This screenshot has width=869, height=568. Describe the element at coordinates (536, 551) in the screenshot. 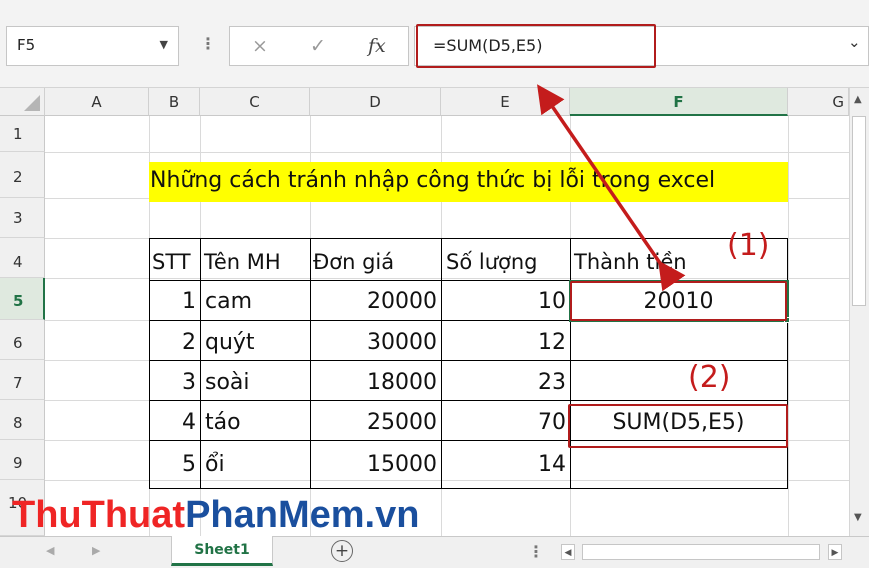

I see `grip-icon: ⋮` at that location.